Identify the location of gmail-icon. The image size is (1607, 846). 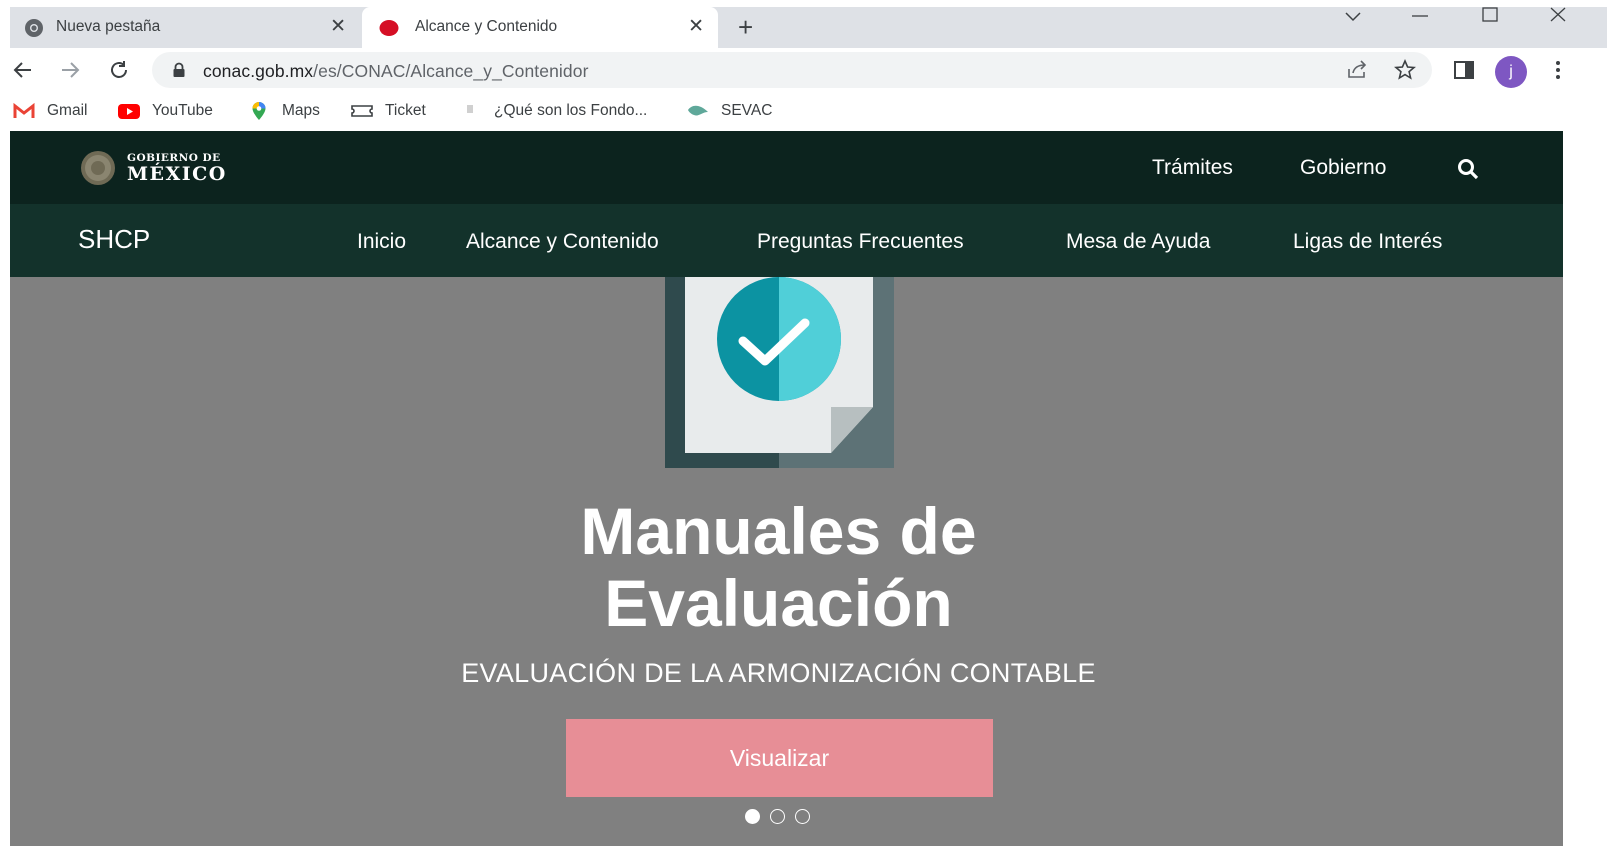
(24, 110).